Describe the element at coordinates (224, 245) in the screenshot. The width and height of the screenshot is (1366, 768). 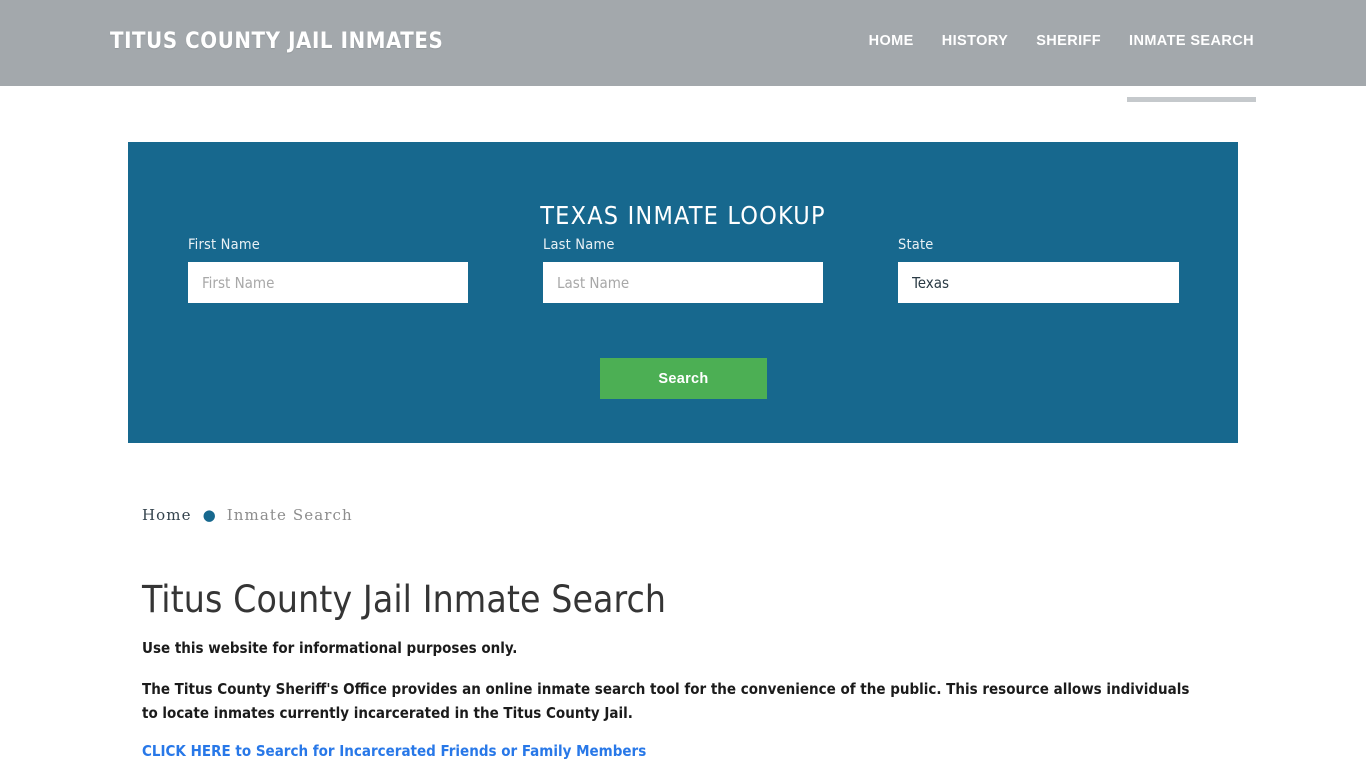
I see `first-name-label: First Name` at that location.